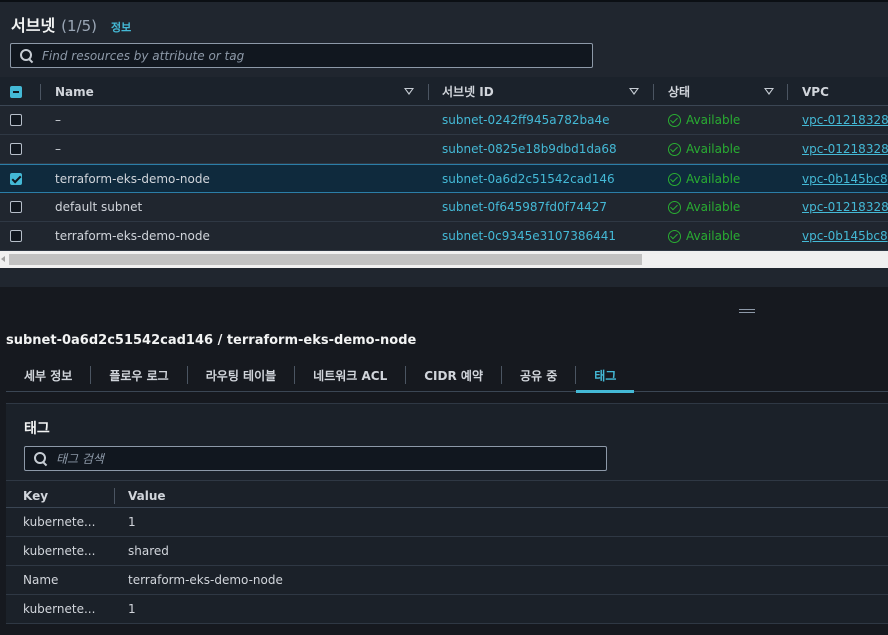 This screenshot has height=635, width=888. Describe the element at coordinates (542, 91) in the screenshot. I see `column-header-subnet-id: 서브넷 ID` at that location.